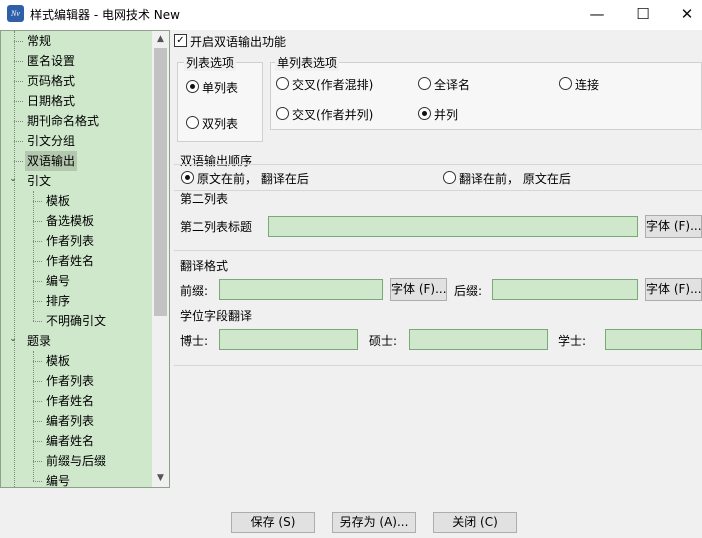  What do you see at coordinates (63, 121) in the screenshot?
I see `tree-item-label: 期刊命名格式` at bounding box center [63, 121].